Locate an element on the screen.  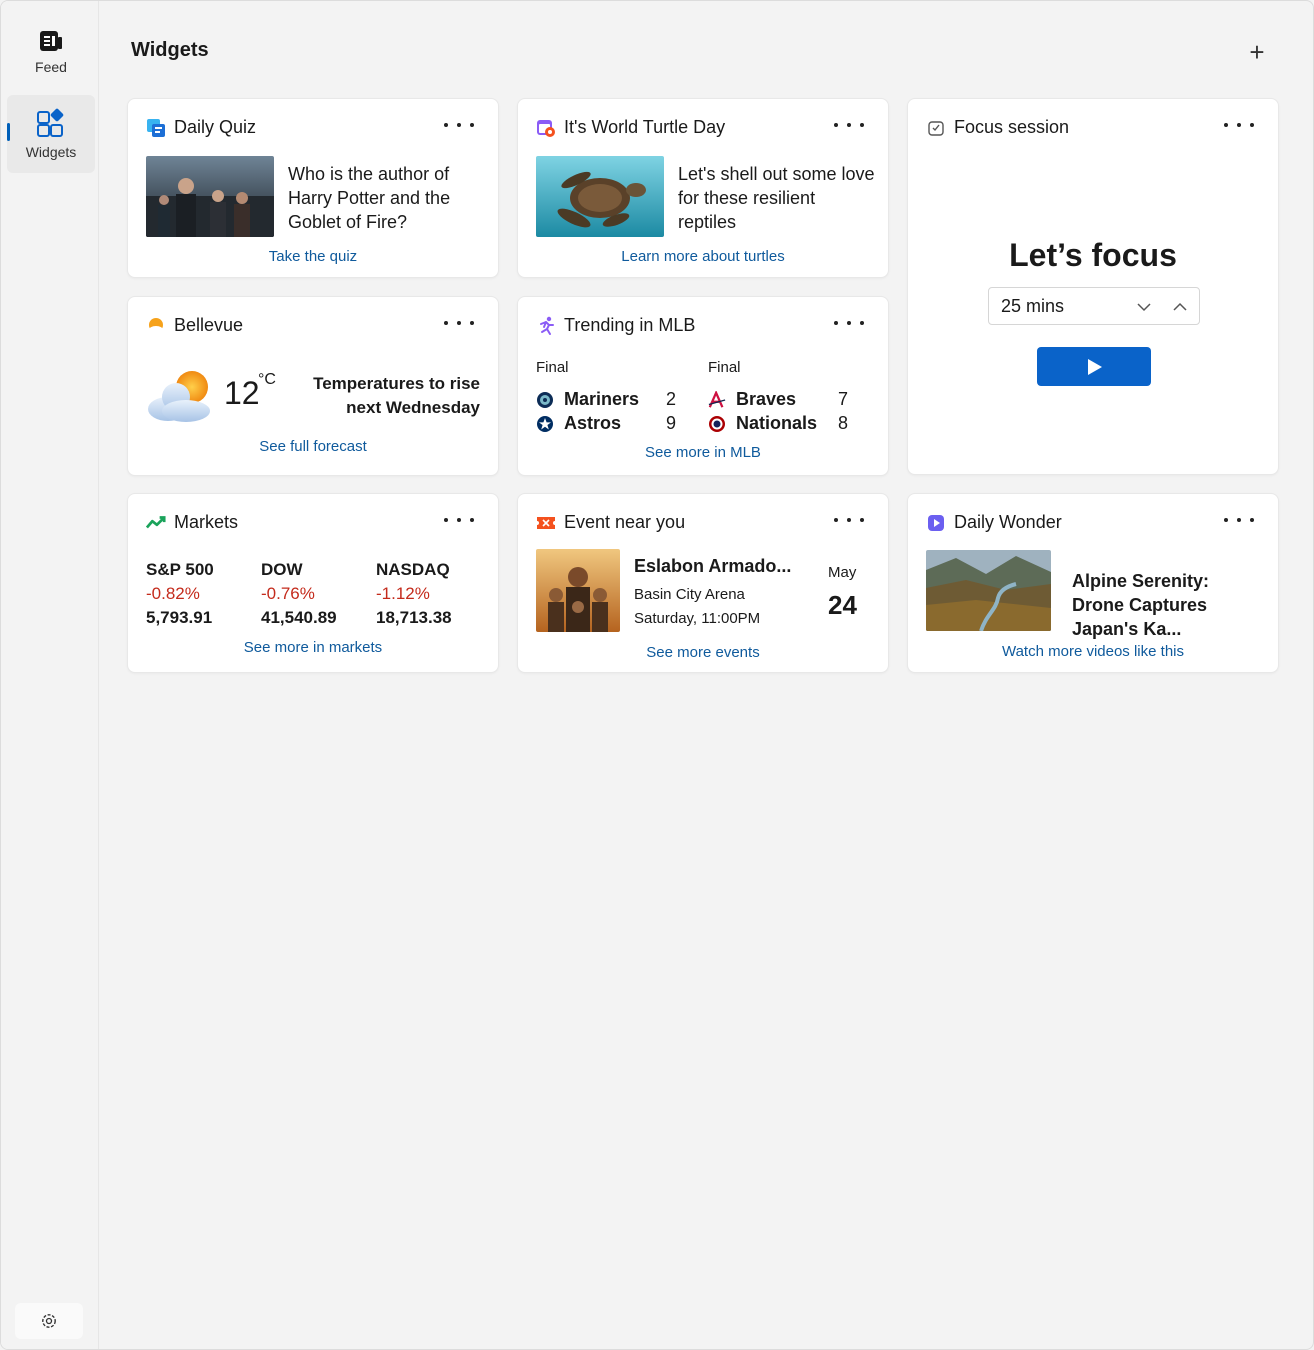
runner-icon is located at coordinates (546, 326).